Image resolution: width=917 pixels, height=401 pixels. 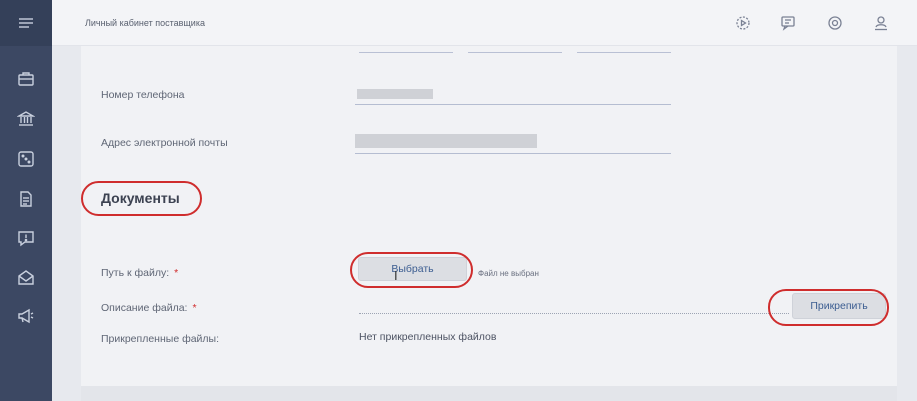 What do you see at coordinates (145, 23) in the screenshot?
I see `page-title: Личный кабинет поставщика` at bounding box center [145, 23].